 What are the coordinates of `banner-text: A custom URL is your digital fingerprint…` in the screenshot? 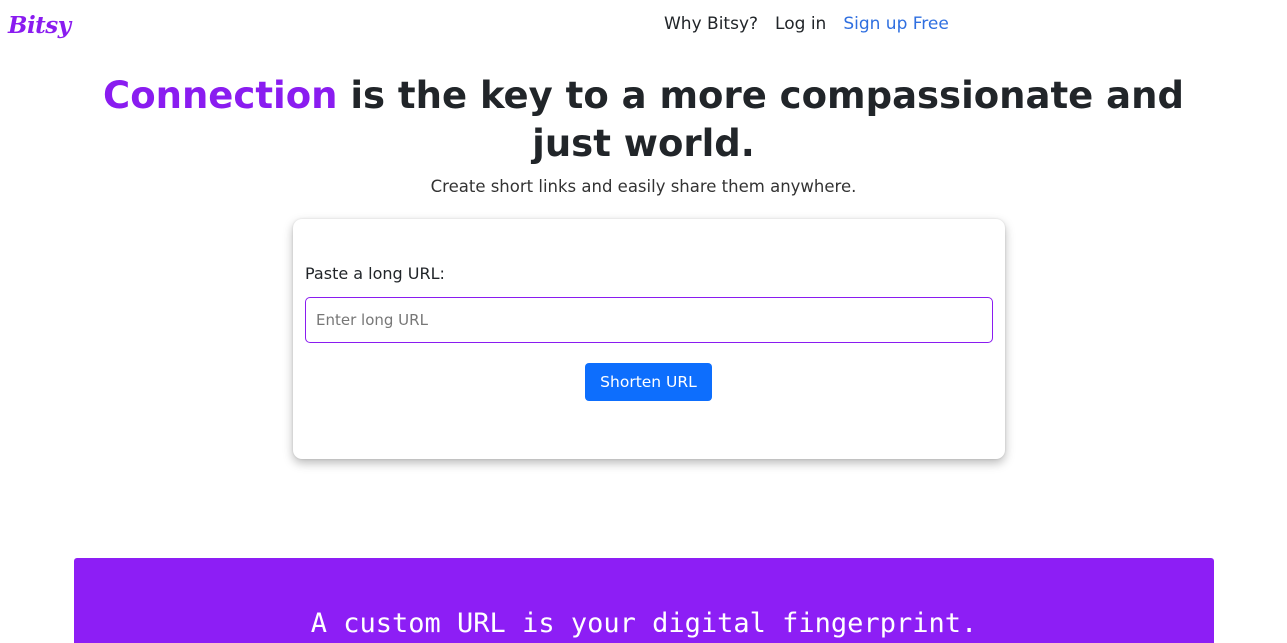 It's located at (644, 623).